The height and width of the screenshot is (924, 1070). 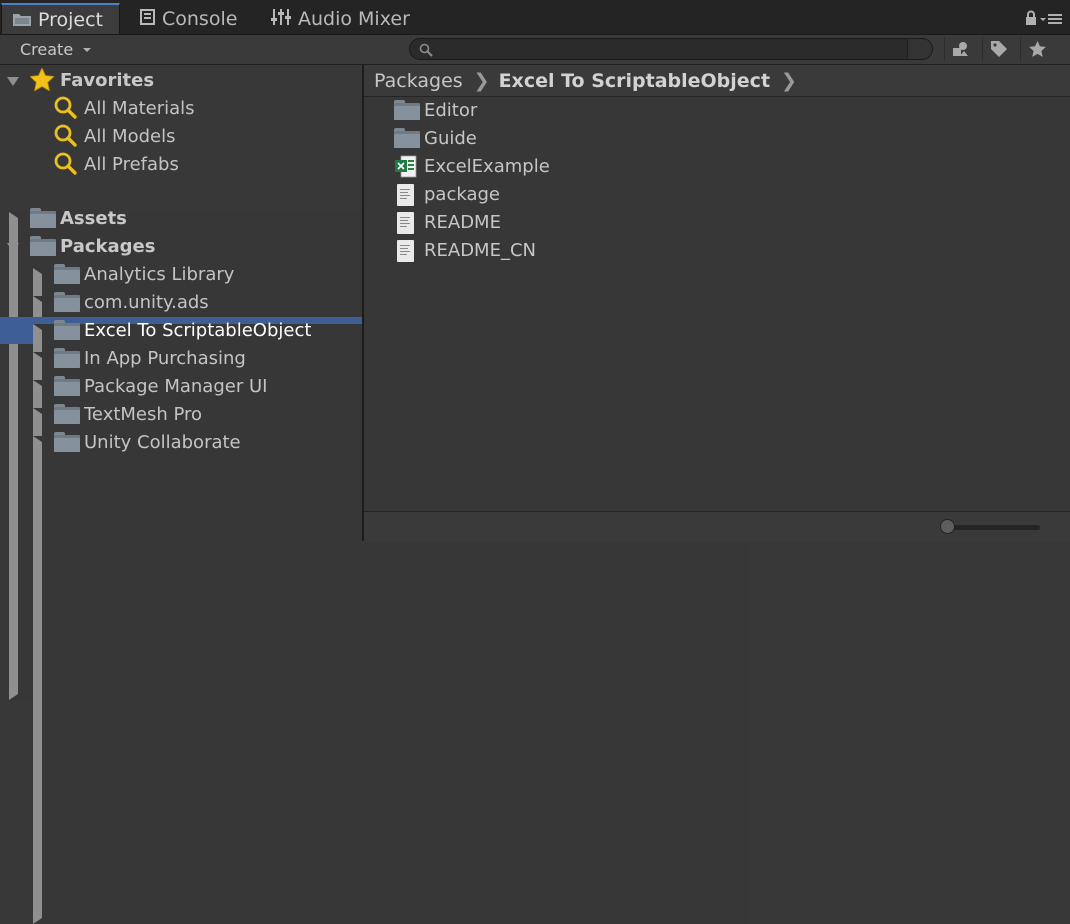 I want to click on asset-label: package, so click(x=462, y=194).